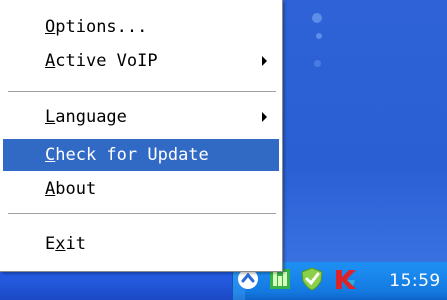 The image size is (447, 300). What do you see at coordinates (76, 189) in the screenshot?
I see `menu-item-label: bout` at bounding box center [76, 189].